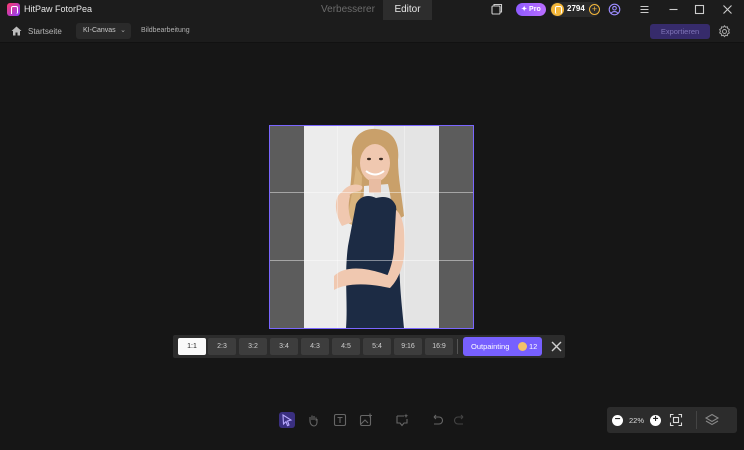  Describe the element at coordinates (408, 346) in the screenshot. I see `ratio-9-16-button: 9:16` at that location.